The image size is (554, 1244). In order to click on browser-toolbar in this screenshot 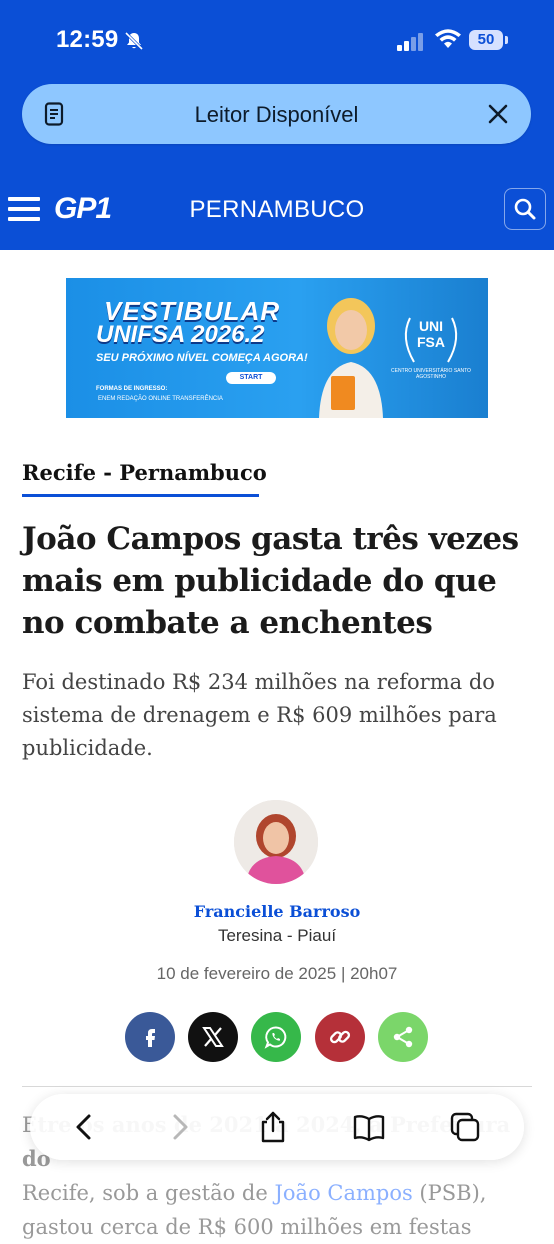, I will do `click(277, 1127)`.